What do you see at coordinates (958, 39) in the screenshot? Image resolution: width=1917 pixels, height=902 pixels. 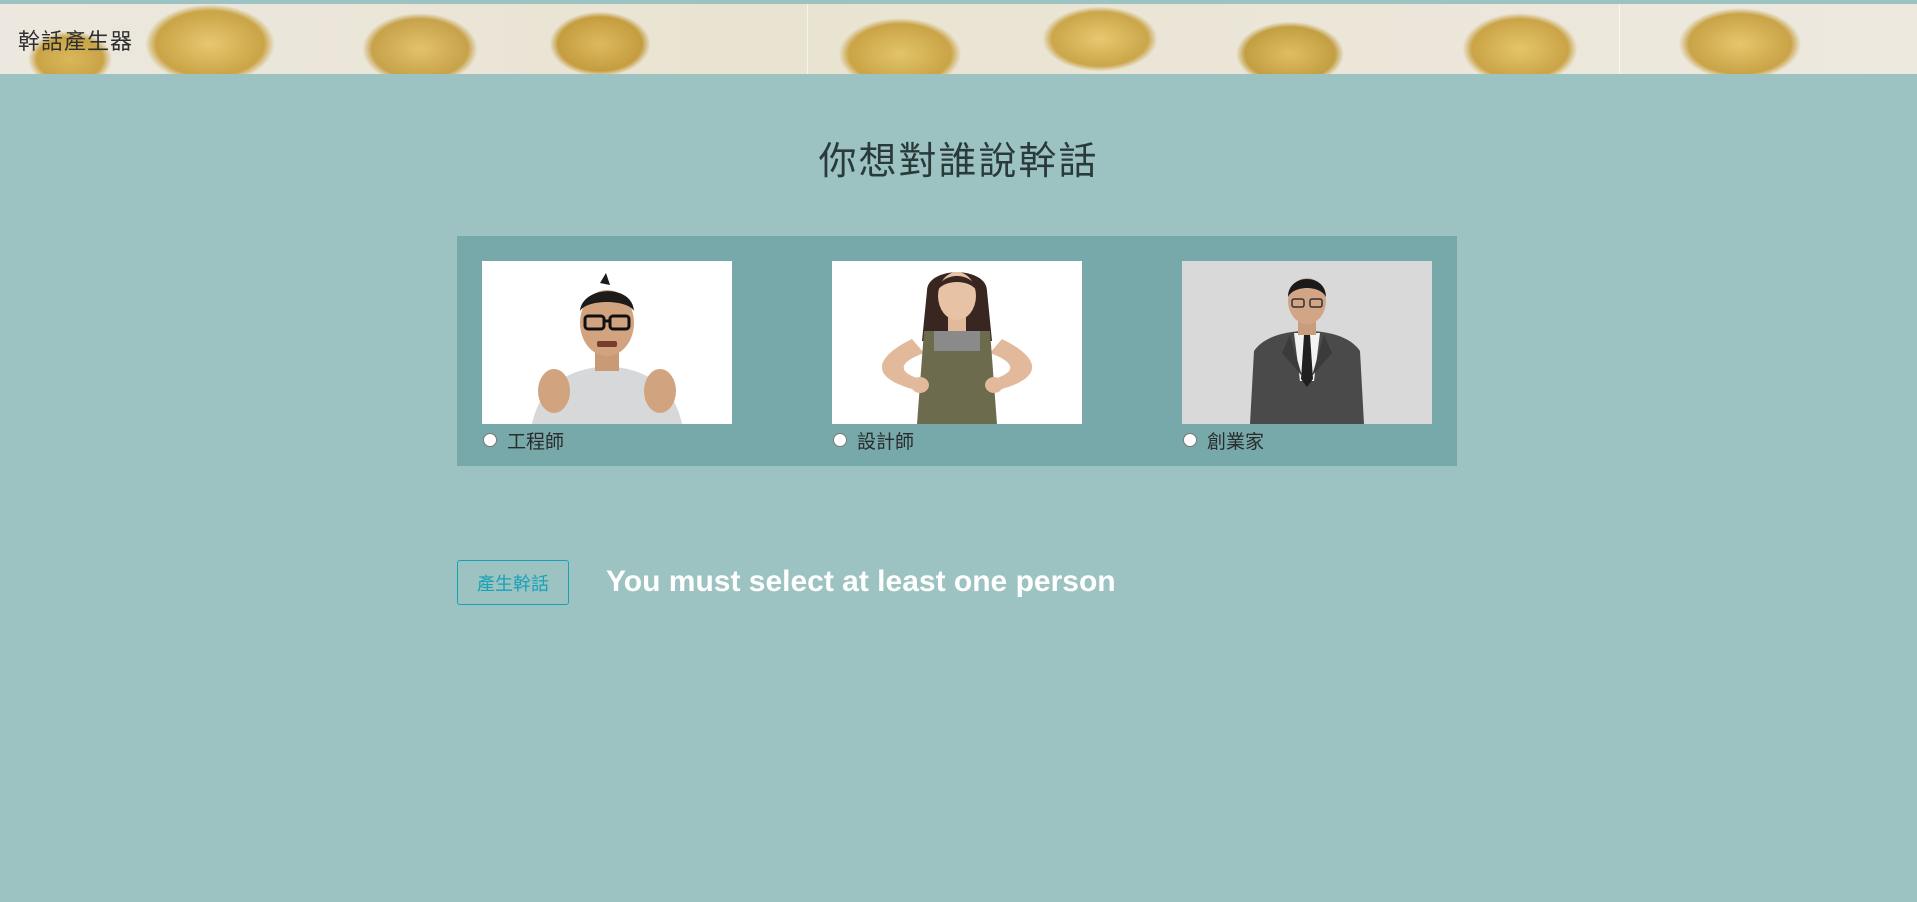 I see `header-banner: 幹話產生器` at bounding box center [958, 39].